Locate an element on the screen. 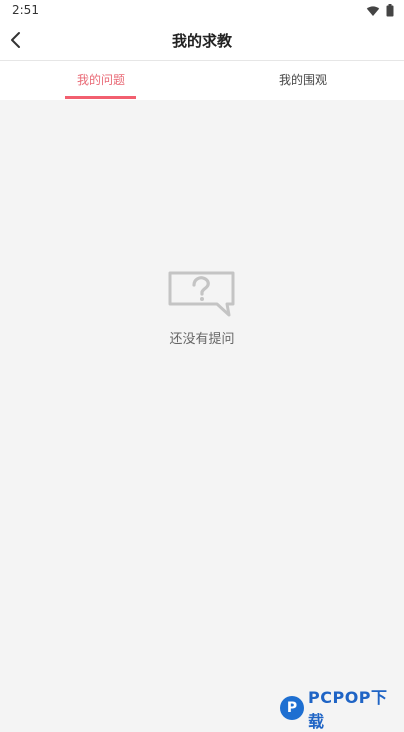 The image size is (404, 732). active-tab-indicator is located at coordinates (100, 97).